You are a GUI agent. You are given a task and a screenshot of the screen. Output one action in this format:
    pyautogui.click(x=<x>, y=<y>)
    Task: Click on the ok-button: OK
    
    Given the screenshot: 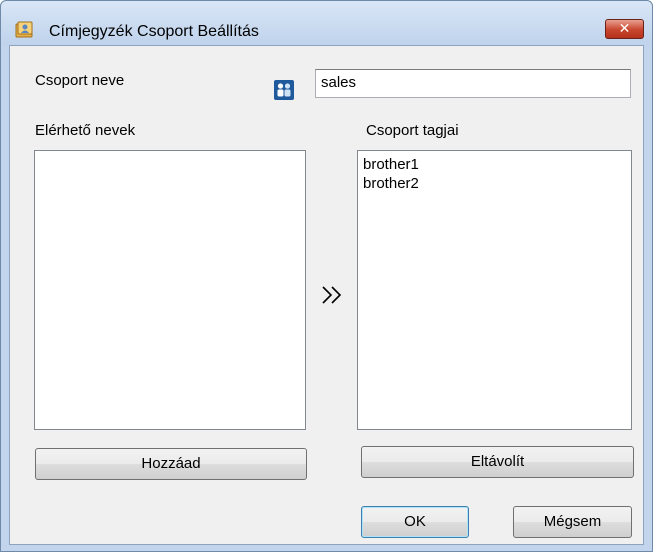 What is the action you would take?
    pyautogui.click(x=415, y=522)
    